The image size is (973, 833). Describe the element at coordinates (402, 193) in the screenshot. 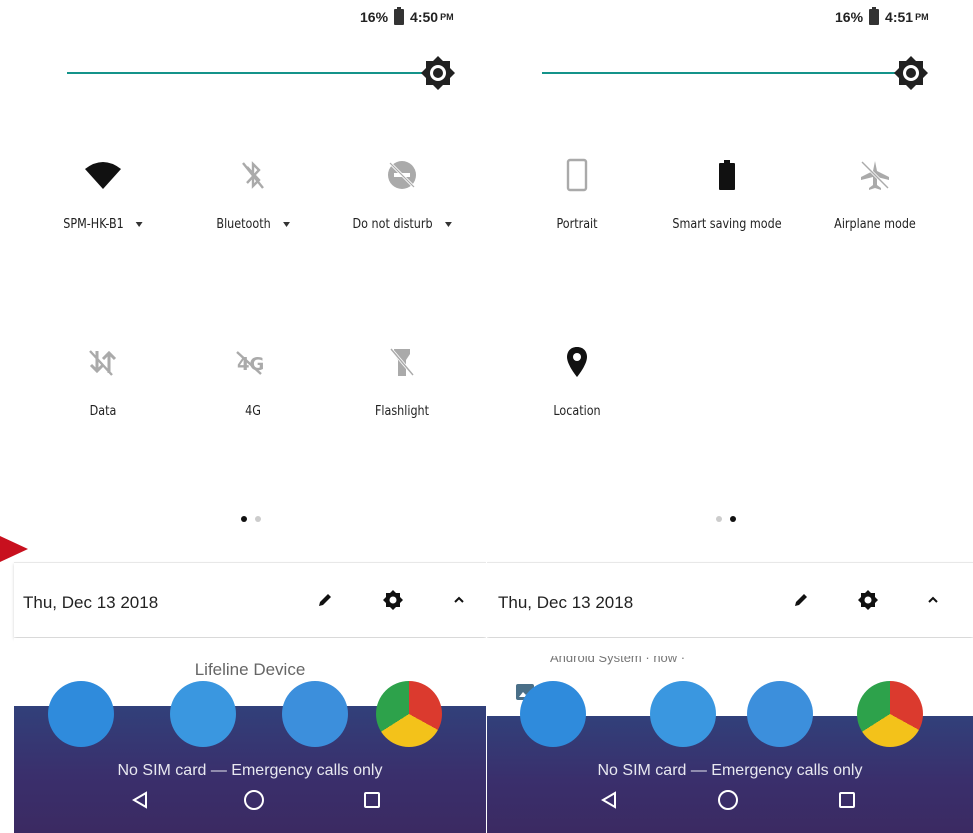

I see `tile-do-not-disturb: Do not disturb` at that location.